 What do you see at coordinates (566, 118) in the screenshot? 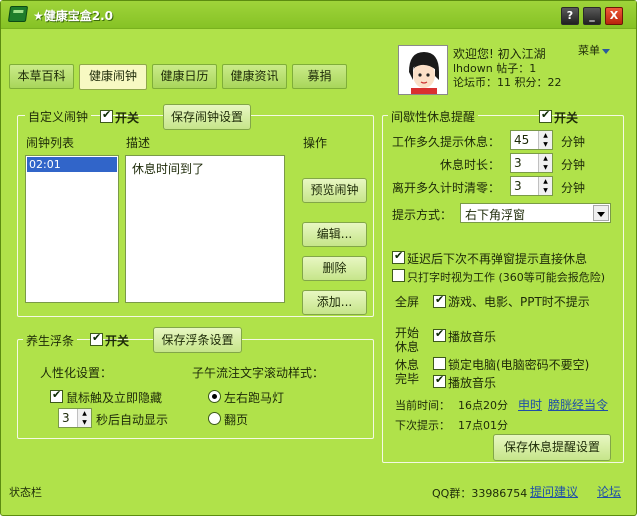
I see `rest-reminder-toggle-label: 开关` at bounding box center [566, 118].